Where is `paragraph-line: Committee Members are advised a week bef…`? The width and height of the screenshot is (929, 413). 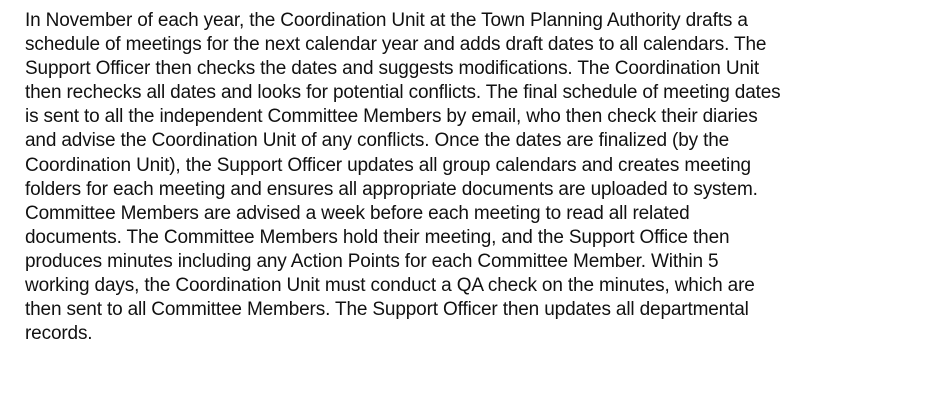 paragraph-line: Committee Members are advised a week bef… is located at coordinates (357, 213).